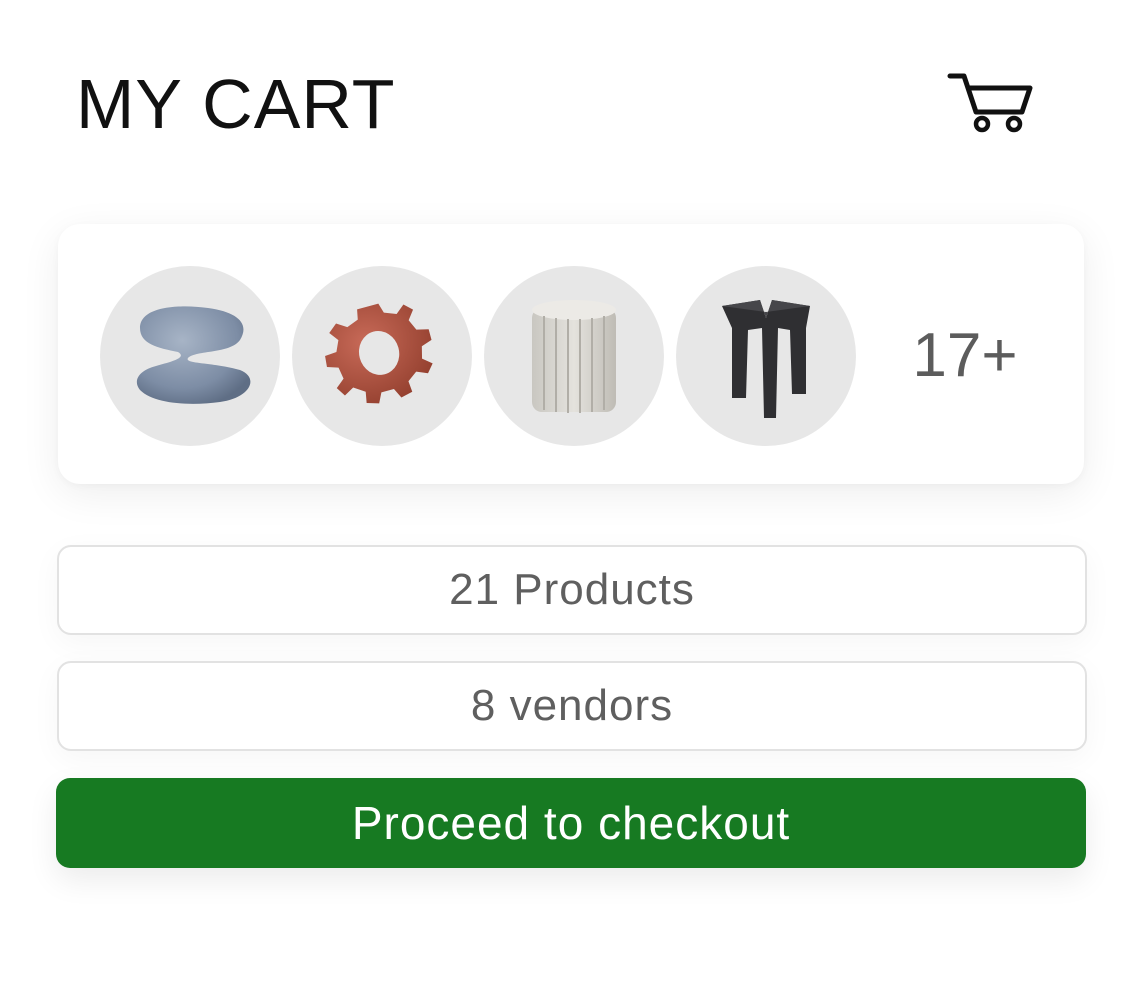  What do you see at coordinates (766, 359) in the screenshot?
I see `black-stand-product-image` at bounding box center [766, 359].